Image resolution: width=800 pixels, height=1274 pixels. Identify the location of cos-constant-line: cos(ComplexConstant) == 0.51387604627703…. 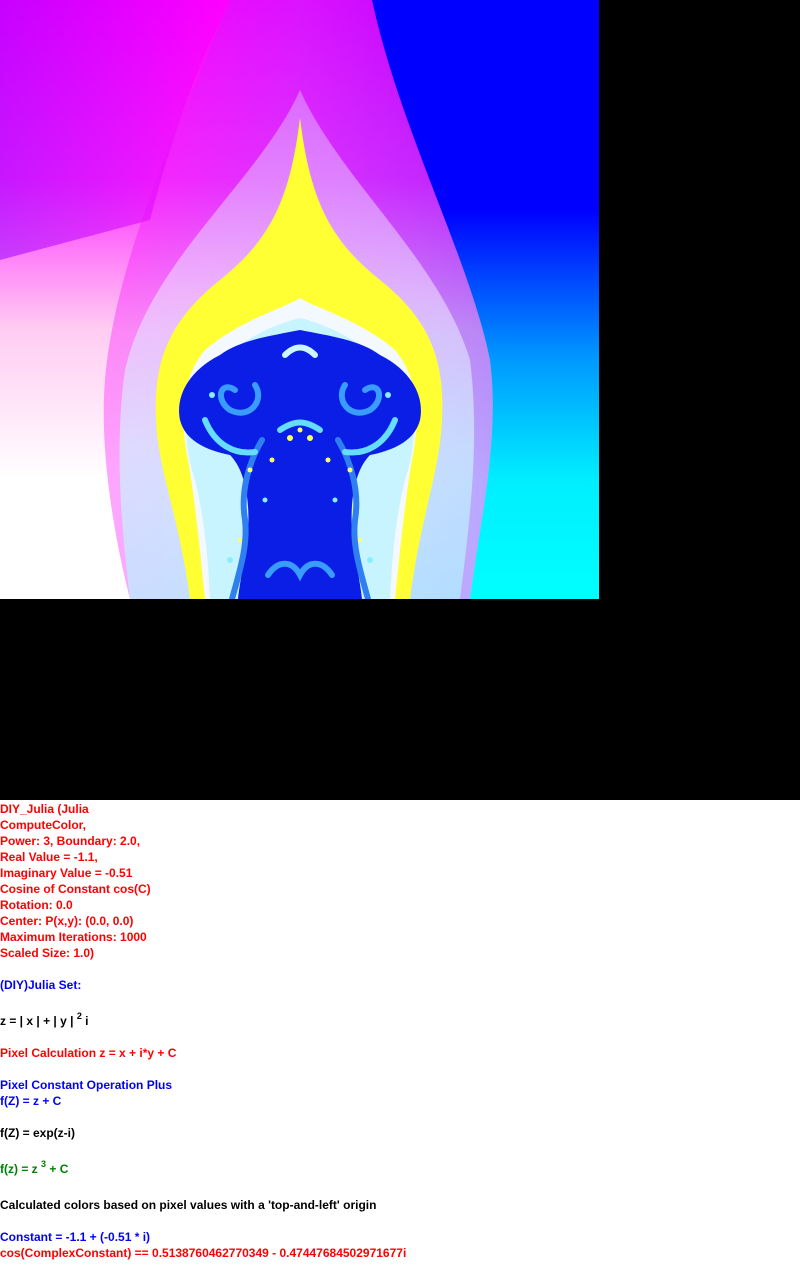
(203, 1253).